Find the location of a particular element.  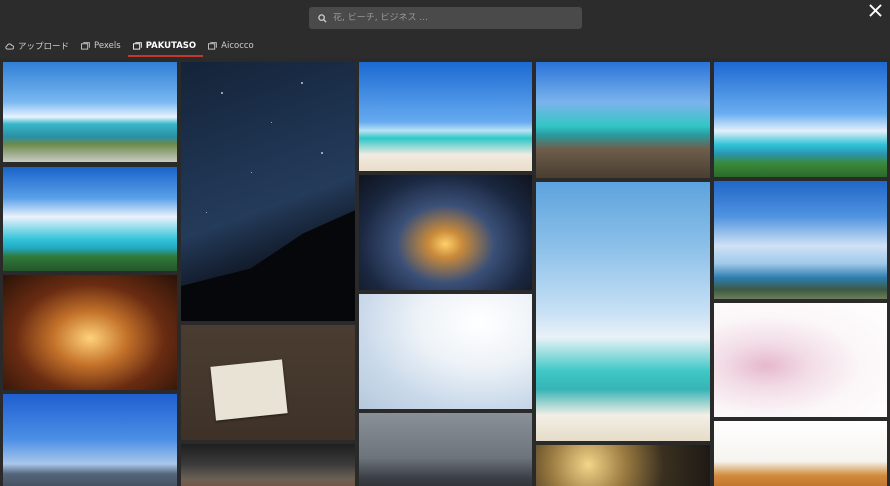

beach-with-pier-photo is located at coordinates (90, 112).